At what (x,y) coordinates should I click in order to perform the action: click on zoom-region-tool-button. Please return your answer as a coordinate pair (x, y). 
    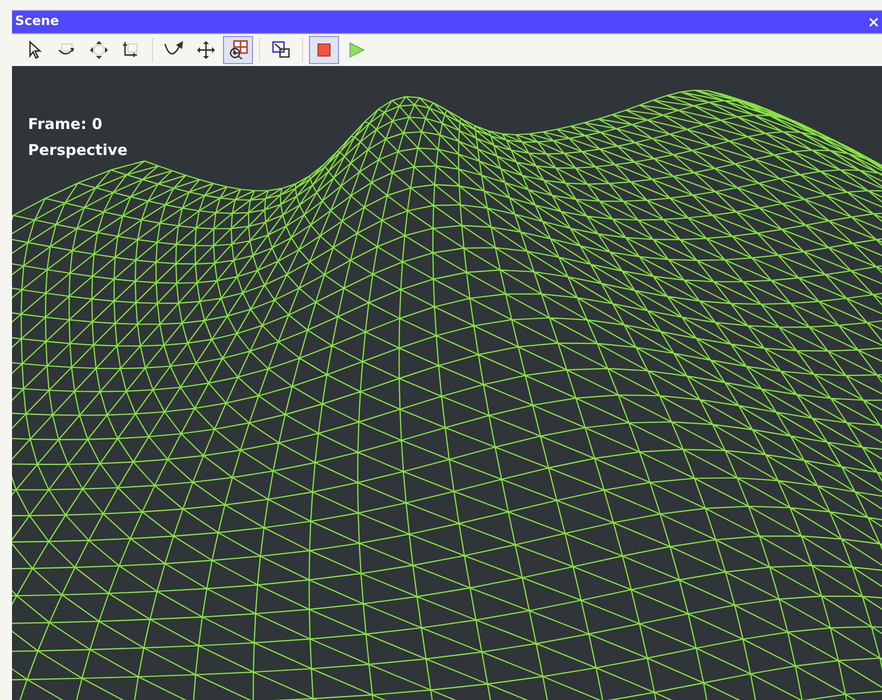
    Looking at the image, I should click on (238, 50).